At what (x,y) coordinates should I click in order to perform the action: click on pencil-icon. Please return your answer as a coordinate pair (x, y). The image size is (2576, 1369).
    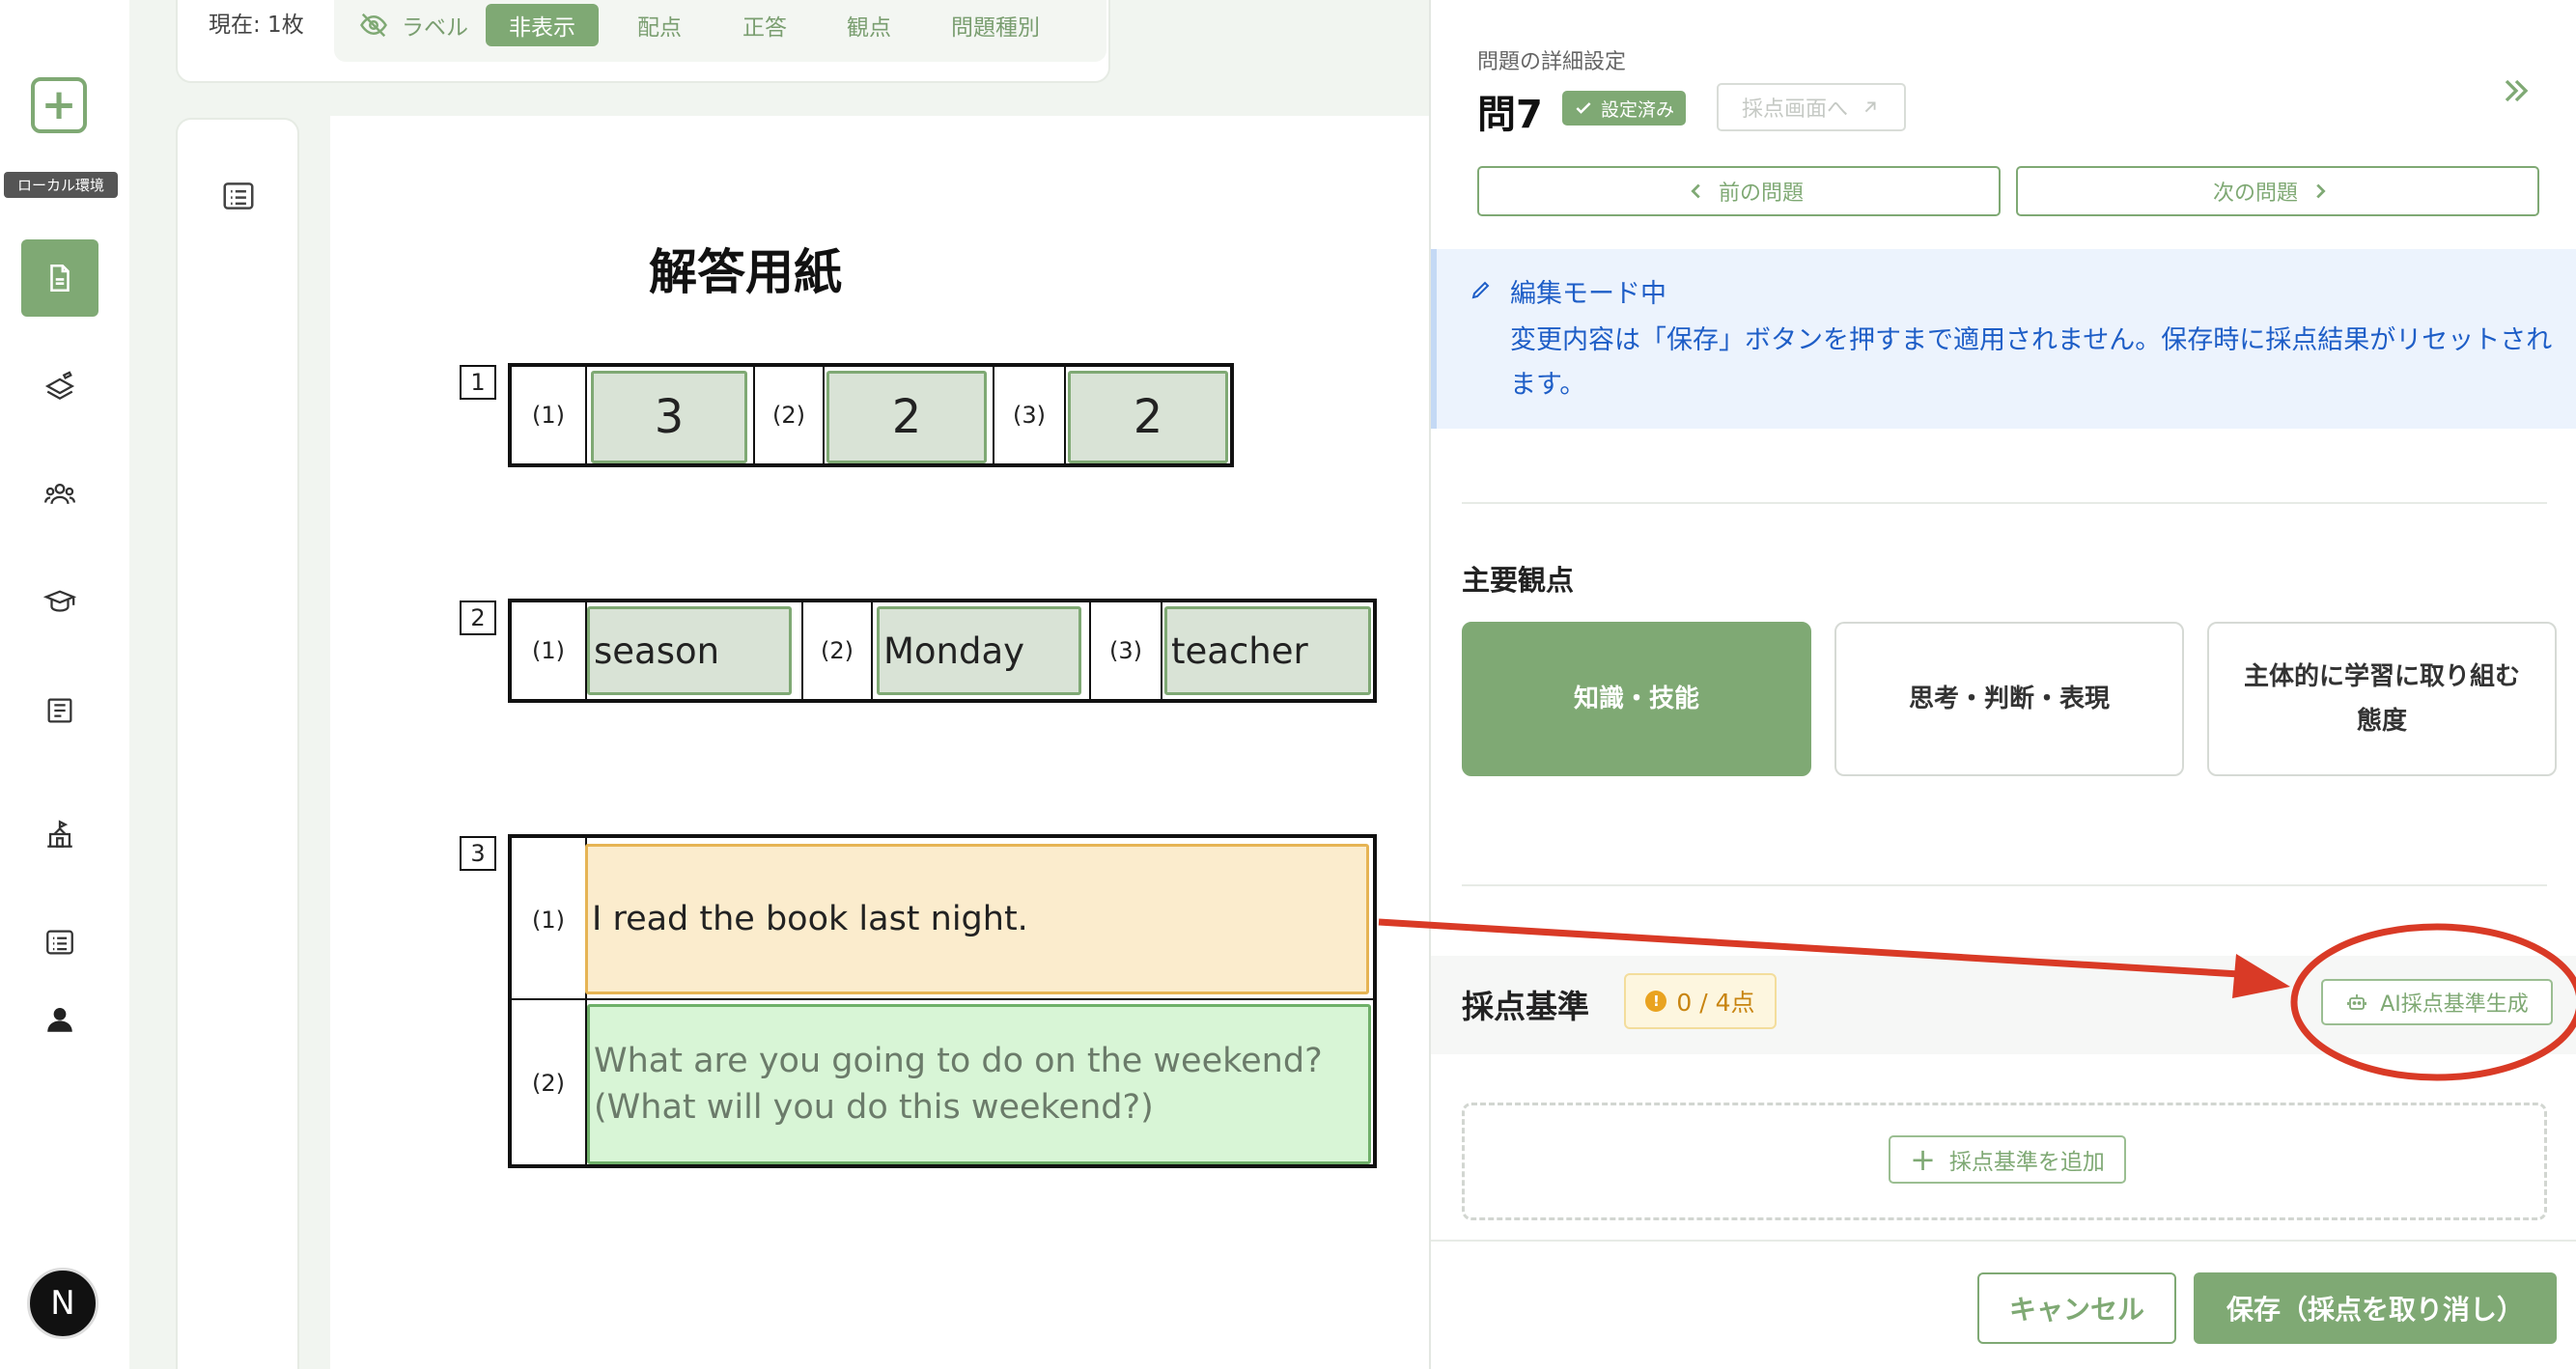
    Looking at the image, I should click on (1481, 290).